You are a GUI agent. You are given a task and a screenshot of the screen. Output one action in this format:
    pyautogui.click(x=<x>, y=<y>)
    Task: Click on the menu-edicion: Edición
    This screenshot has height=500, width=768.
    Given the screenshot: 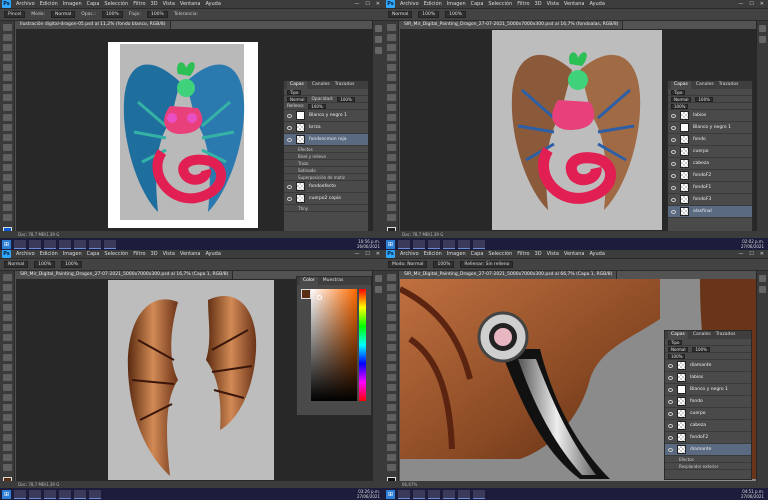 What is the action you would take?
    pyautogui.click(x=49, y=4)
    